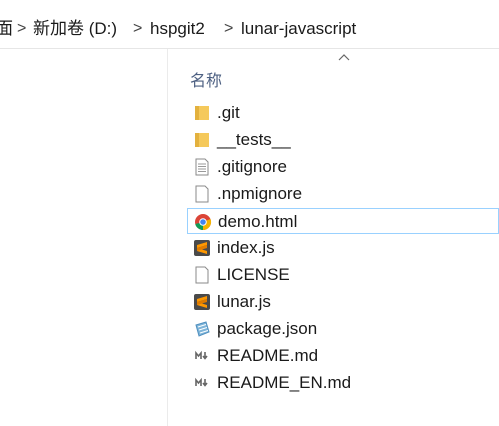 The width and height of the screenshot is (499, 426). I want to click on file-name: index.js, so click(246, 247).